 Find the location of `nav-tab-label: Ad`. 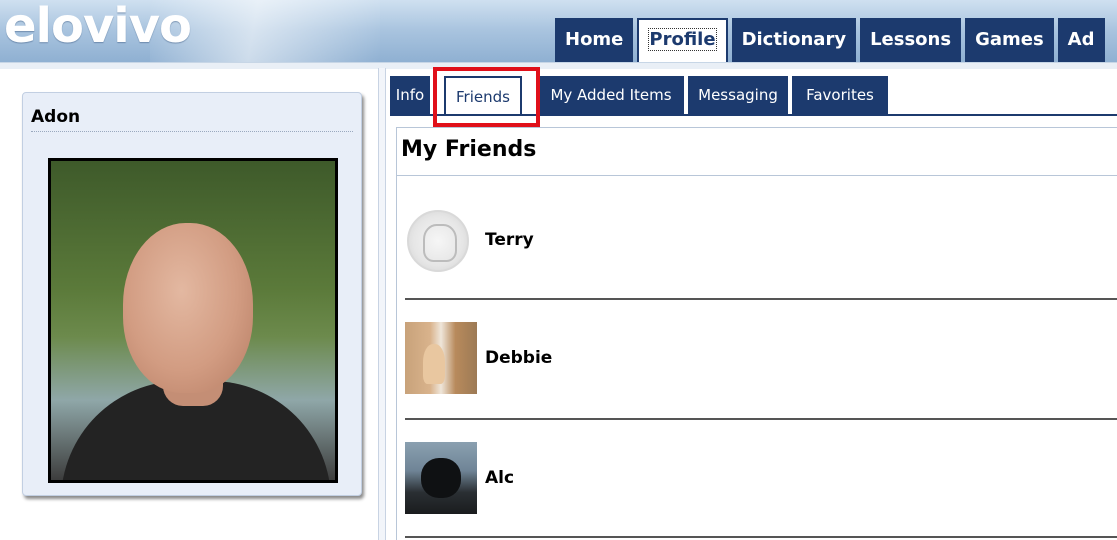

nav-tab-label: Ad is located at coordinates (1081, 39).